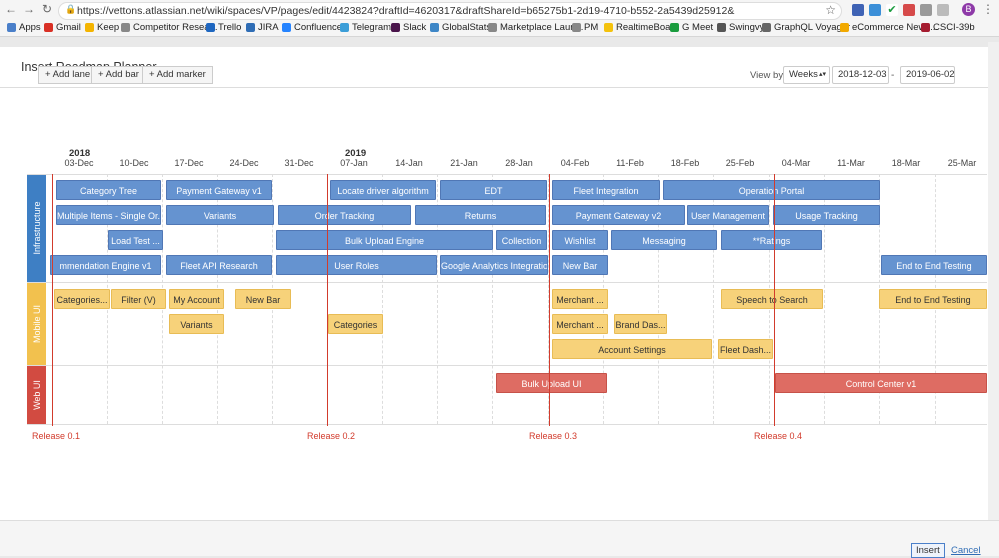  I want to click on roadmap-bar: Locate driver algorithm, so click(383, 190).